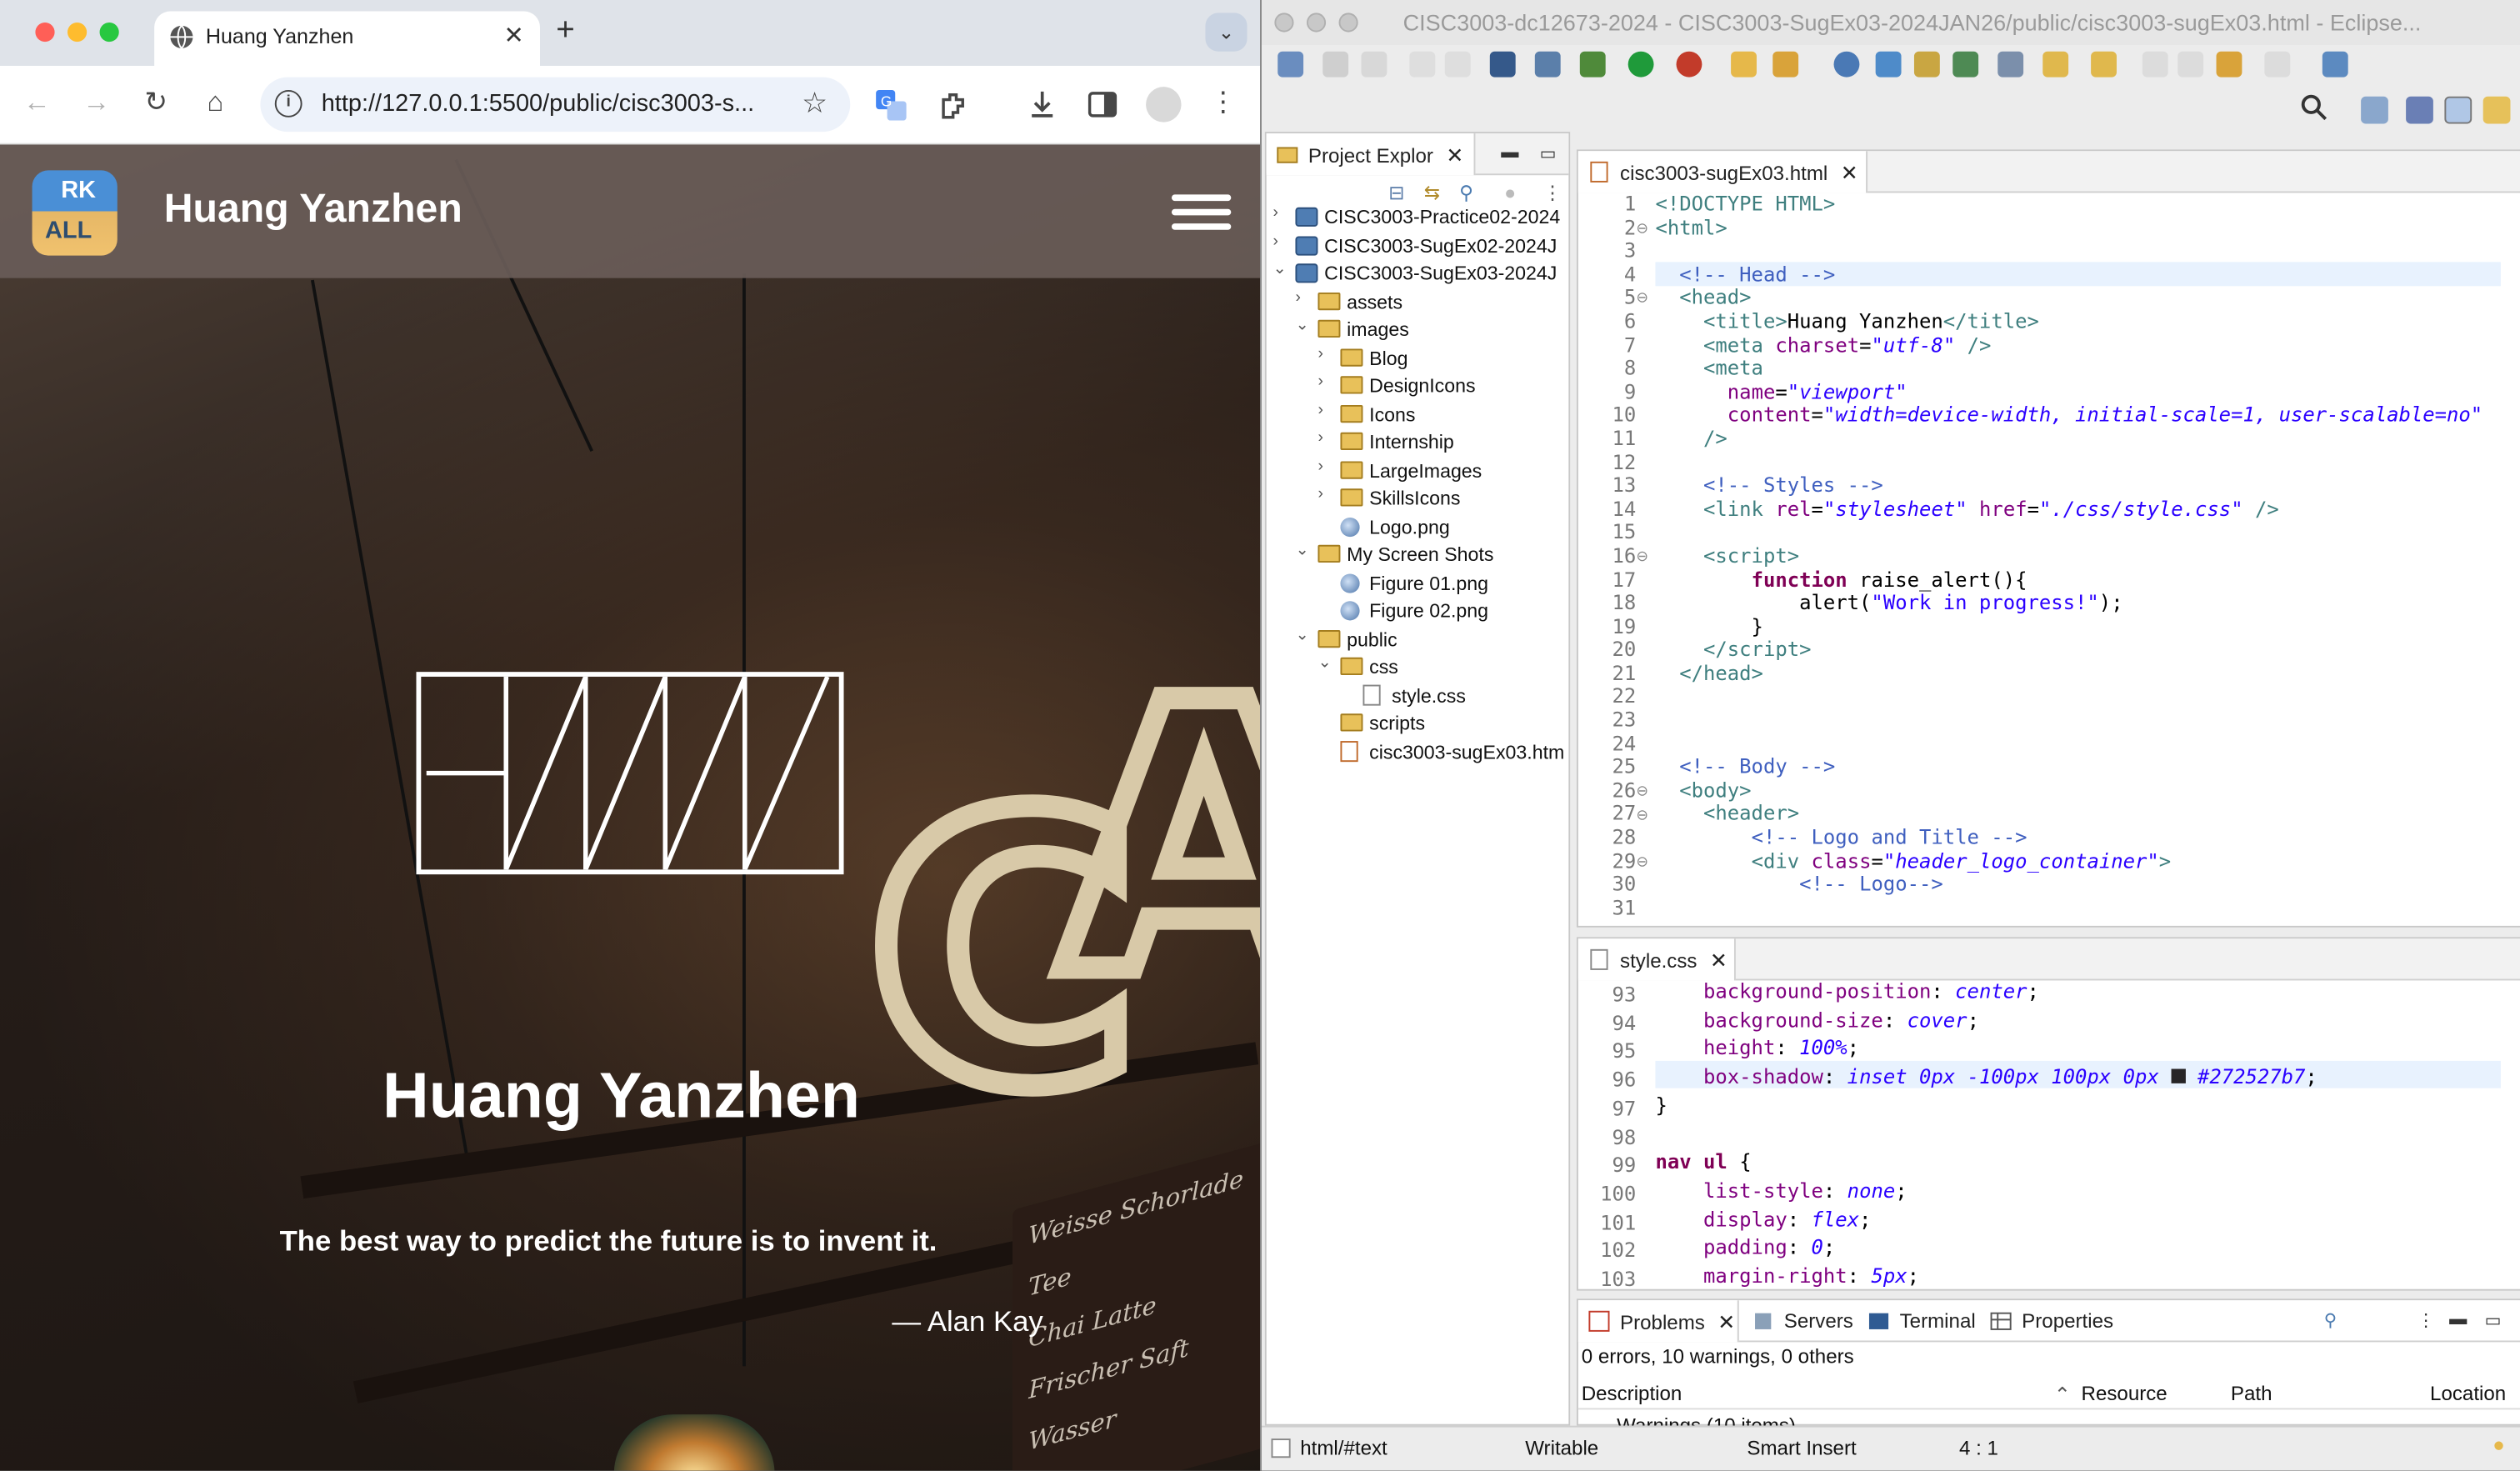  I want to click on column-resource: Resource, so click(2125, 1394).